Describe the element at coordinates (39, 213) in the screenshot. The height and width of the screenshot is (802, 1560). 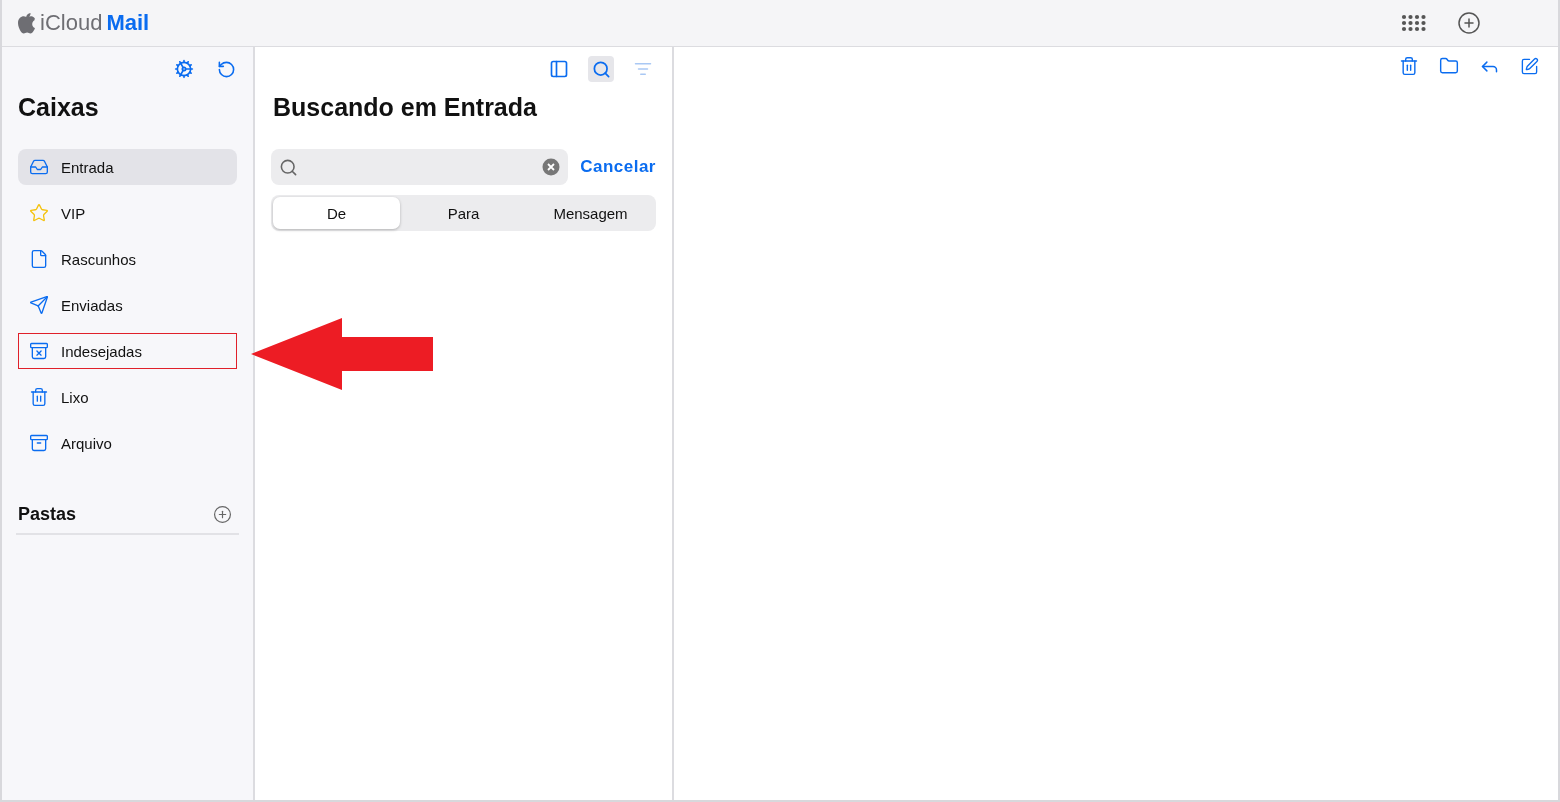
I see `star-icon` at that location.